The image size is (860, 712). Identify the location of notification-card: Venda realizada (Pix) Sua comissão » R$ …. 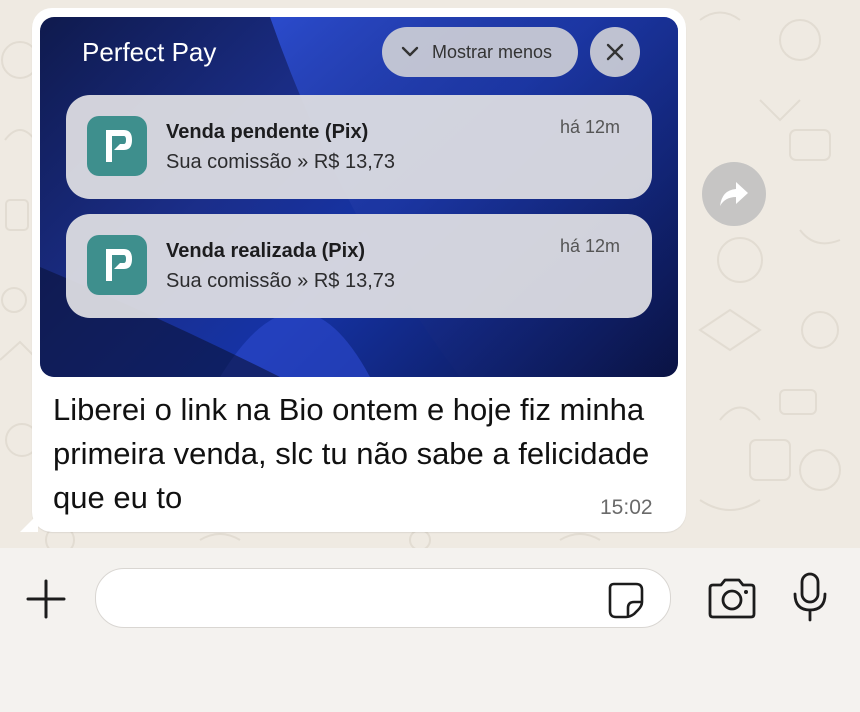
(359, 266).